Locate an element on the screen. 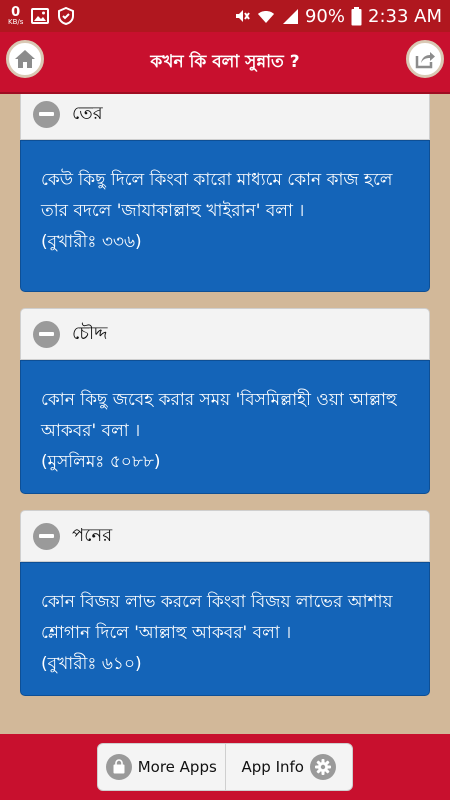  battery-percent: 90% is located at coordinates (324, 16).